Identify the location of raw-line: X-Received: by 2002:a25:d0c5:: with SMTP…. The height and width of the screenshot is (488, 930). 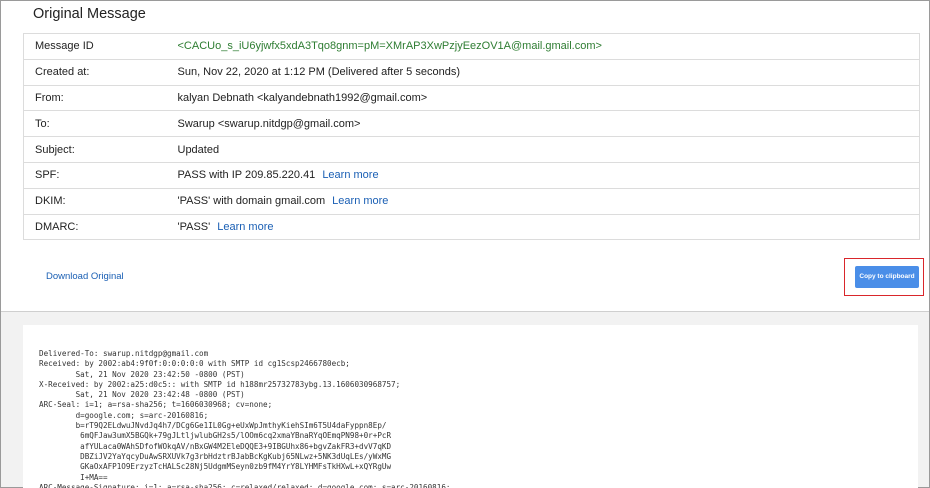
(220, 384).